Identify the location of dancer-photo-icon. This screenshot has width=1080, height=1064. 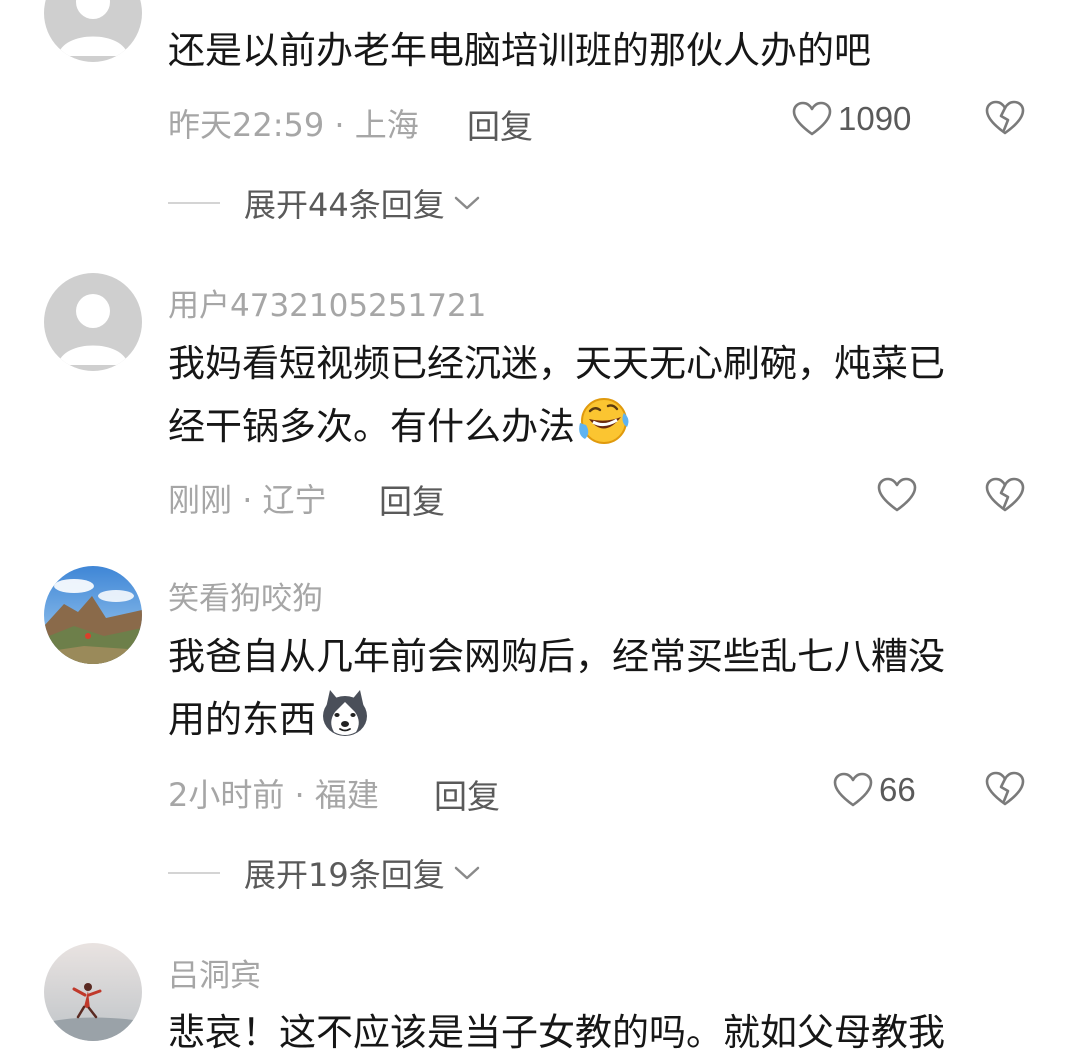
(93, 992).